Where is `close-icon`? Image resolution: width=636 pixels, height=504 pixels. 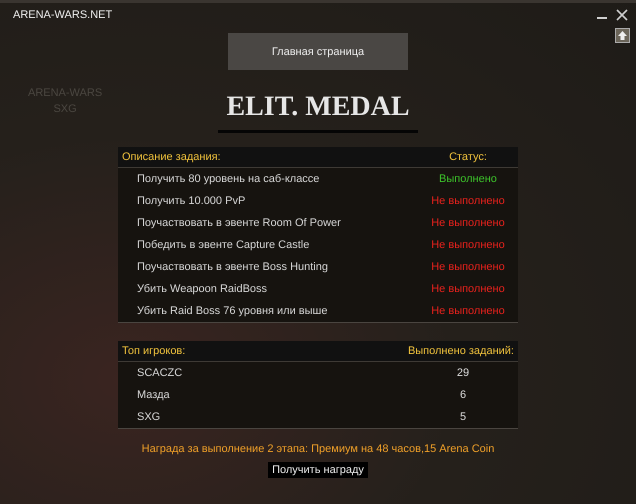 close-icon is located at coordinates (622, 15).